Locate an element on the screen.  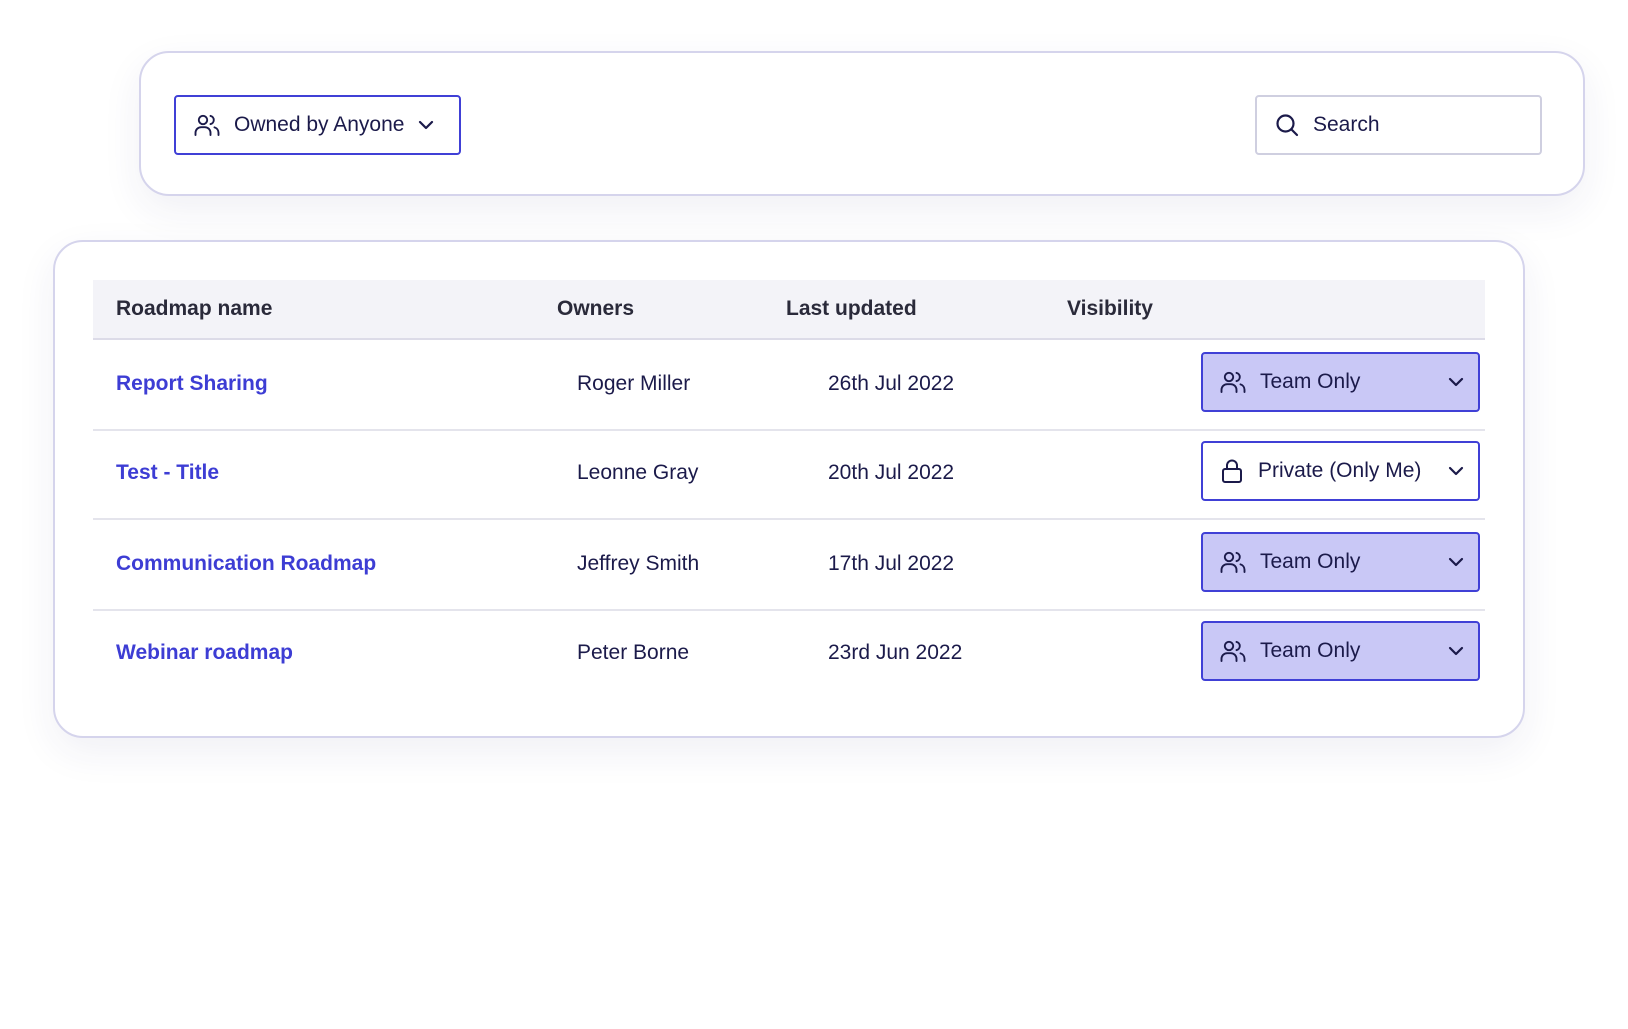
column-header-roadmap-name: Roadmap name is located at coordinates (194, 309).